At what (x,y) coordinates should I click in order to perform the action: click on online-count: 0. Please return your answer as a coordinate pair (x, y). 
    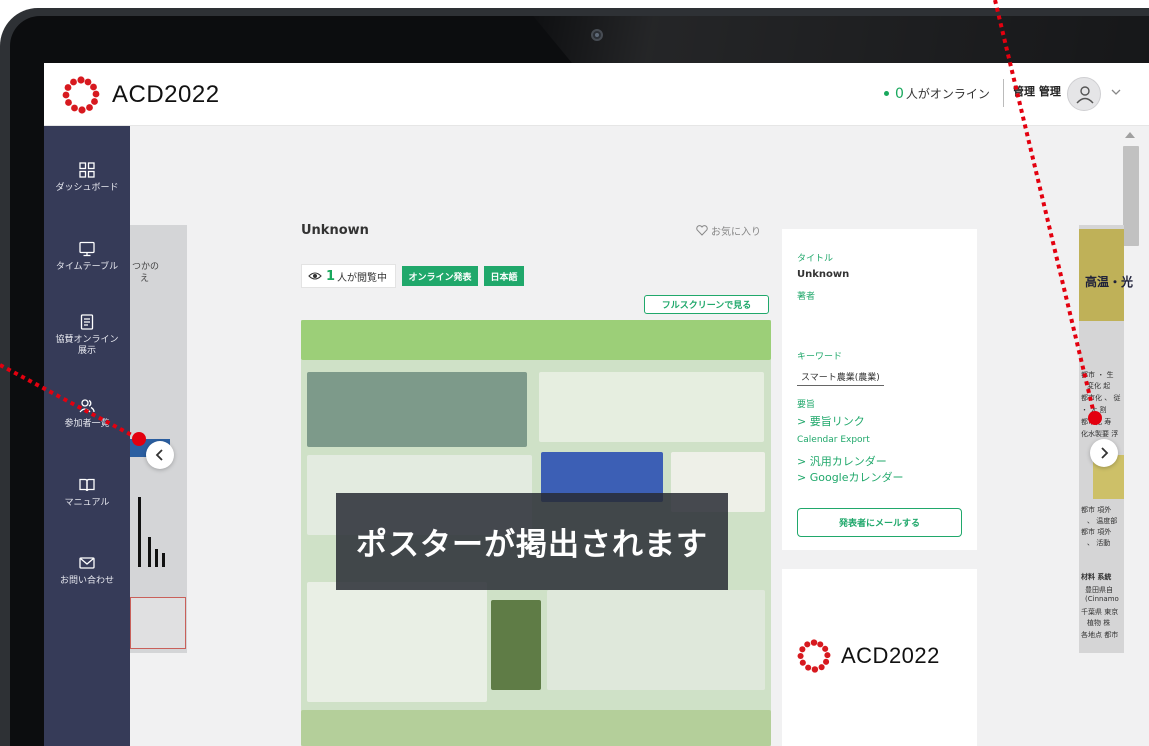
    Looking at the image, I should click on (899, 93).